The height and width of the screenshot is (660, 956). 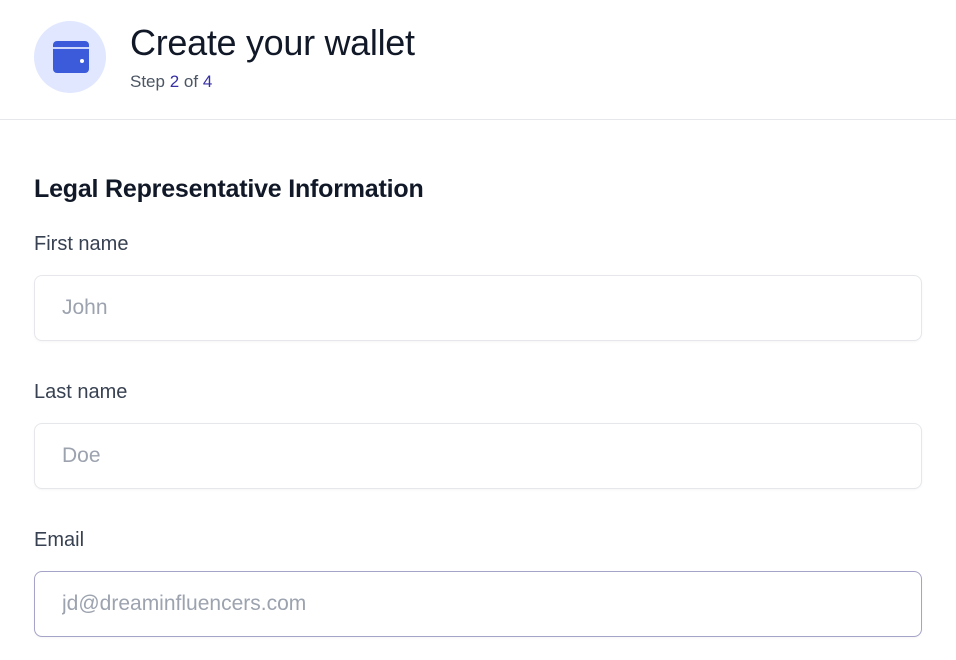 What do you see at coordinates (207, 81) in the screenshot?
I see `step-total: 4` at bounding box center [207, 81].